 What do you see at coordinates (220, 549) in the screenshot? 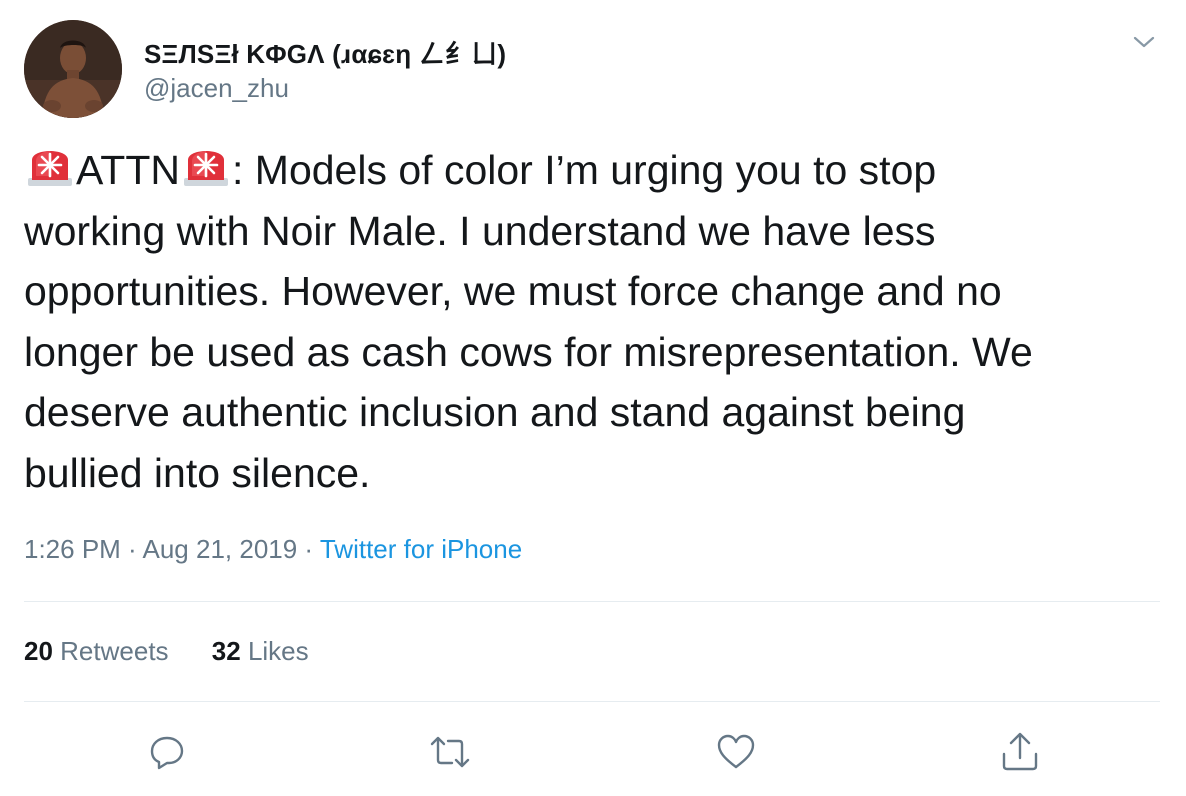
I see `tweet-date: Aug 21, 2019` at bounding box center [220, 549].